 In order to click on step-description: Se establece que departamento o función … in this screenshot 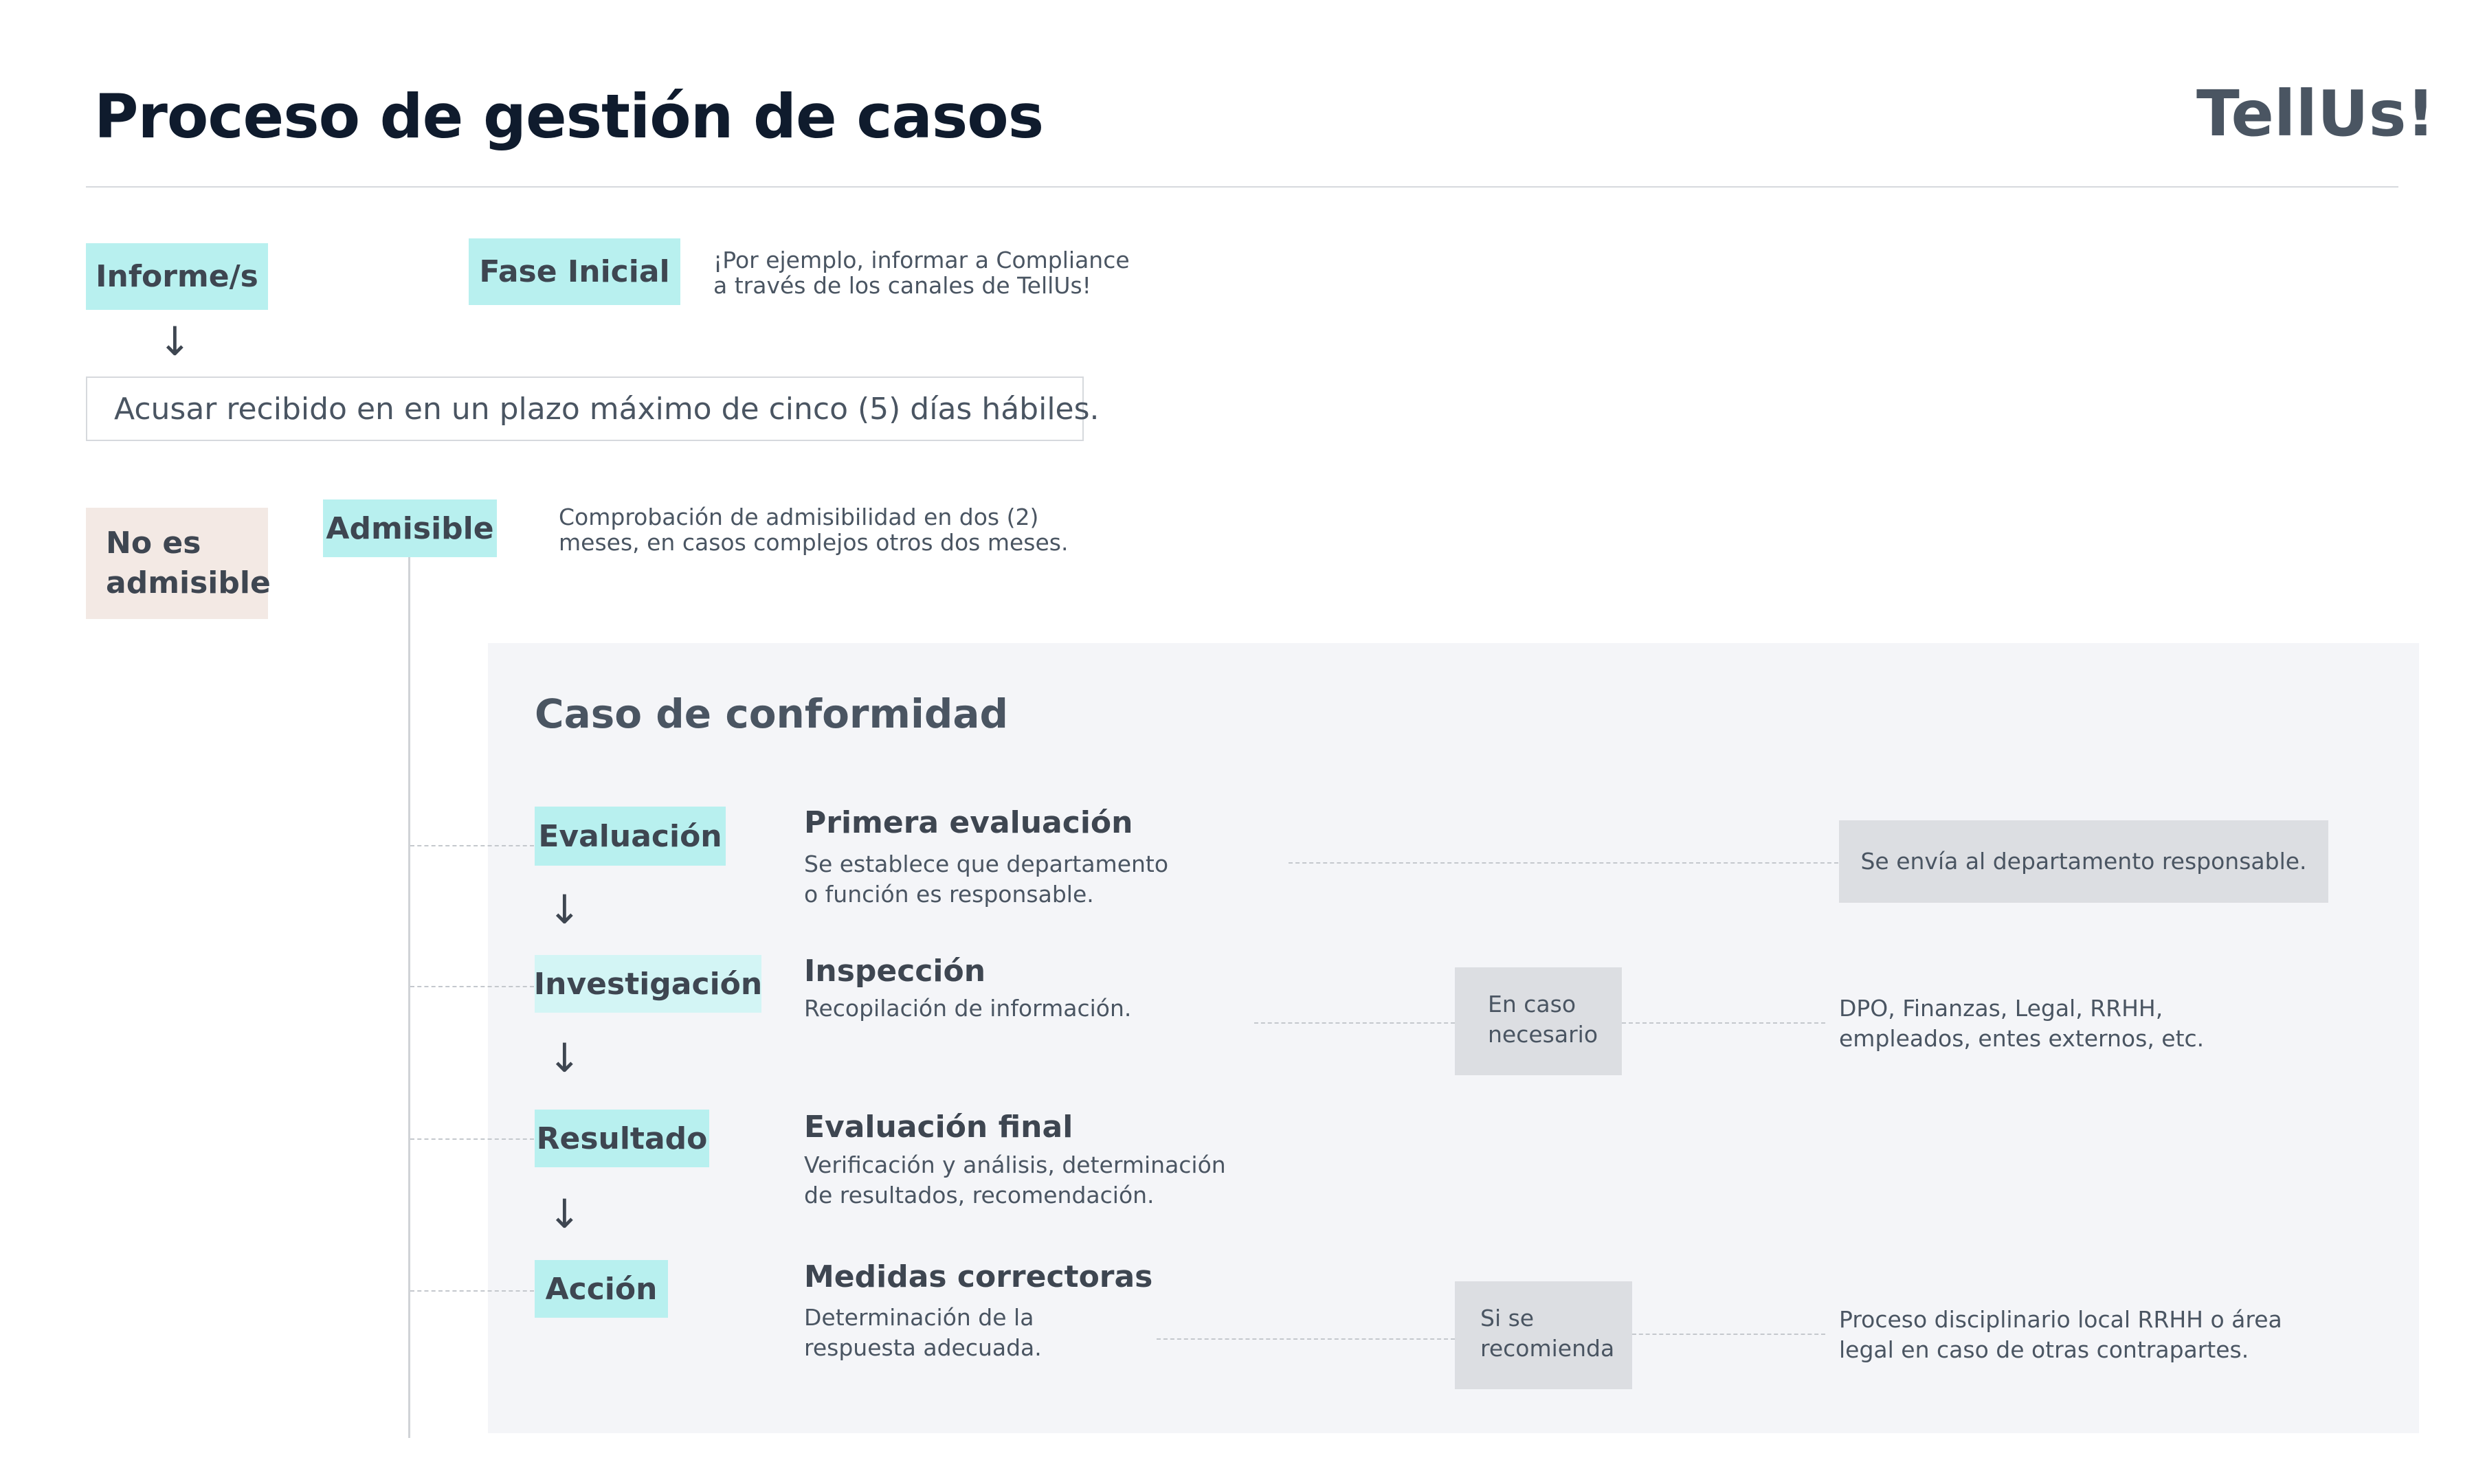, I will do `click(986, 879)`.